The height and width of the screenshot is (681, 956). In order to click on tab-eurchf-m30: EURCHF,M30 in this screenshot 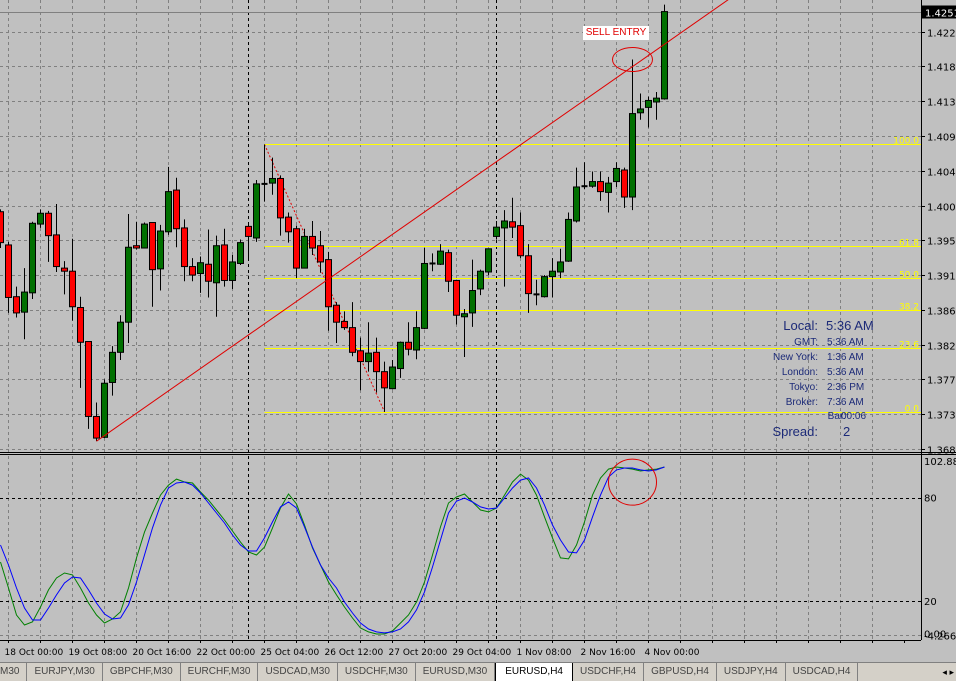, I will do `click(220, 672)`.